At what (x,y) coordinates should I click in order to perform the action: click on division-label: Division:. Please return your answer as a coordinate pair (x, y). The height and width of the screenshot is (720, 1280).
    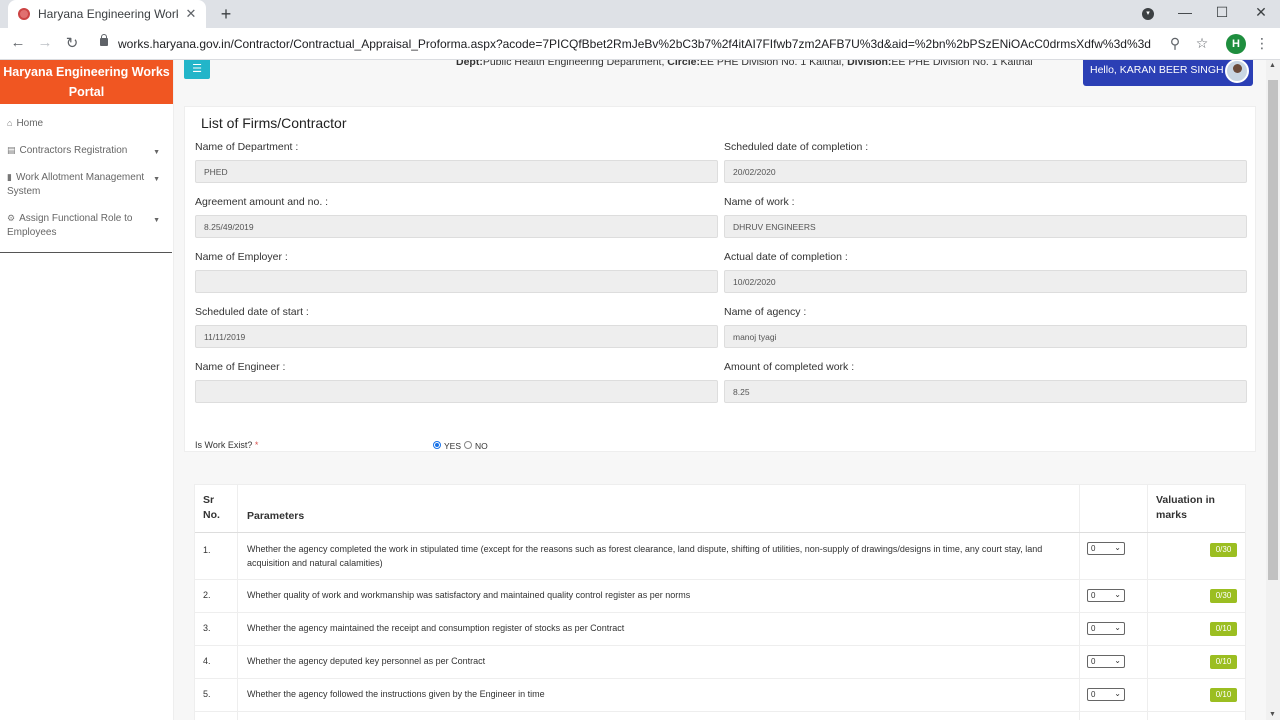
    Looking at the image, I should click on (869, 64).